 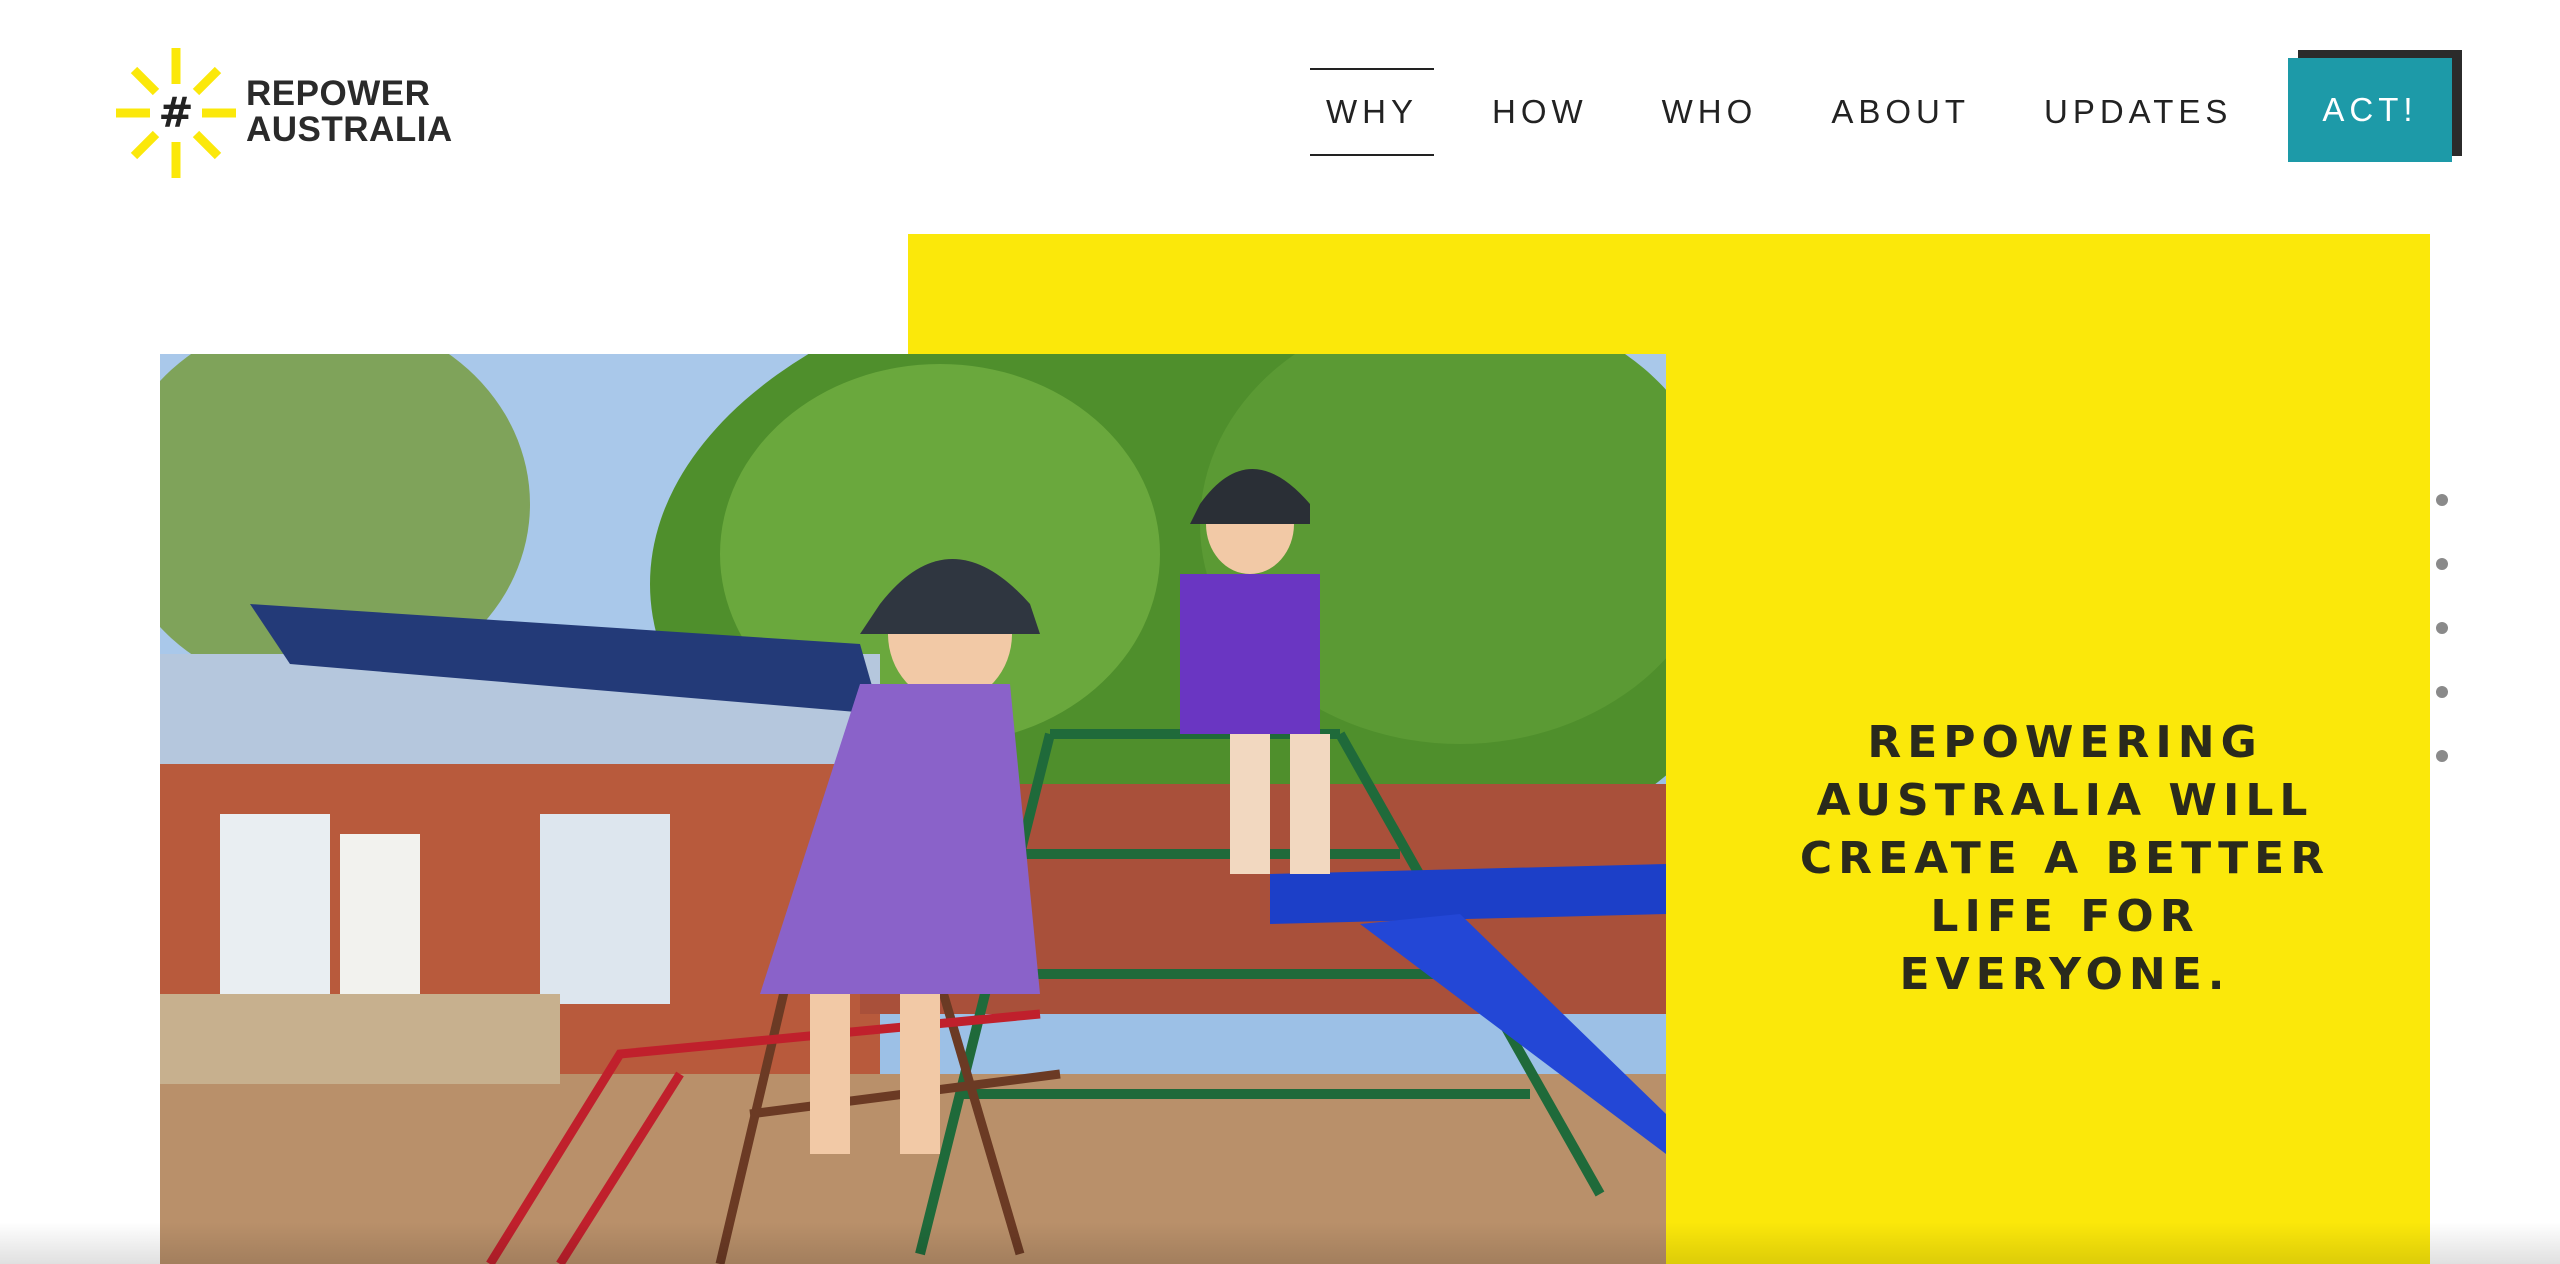 What do you see at coordinates (338, 93) in the screenshot?
I see `logo-line-1: REPOWER` at bounding box center [338, 93].